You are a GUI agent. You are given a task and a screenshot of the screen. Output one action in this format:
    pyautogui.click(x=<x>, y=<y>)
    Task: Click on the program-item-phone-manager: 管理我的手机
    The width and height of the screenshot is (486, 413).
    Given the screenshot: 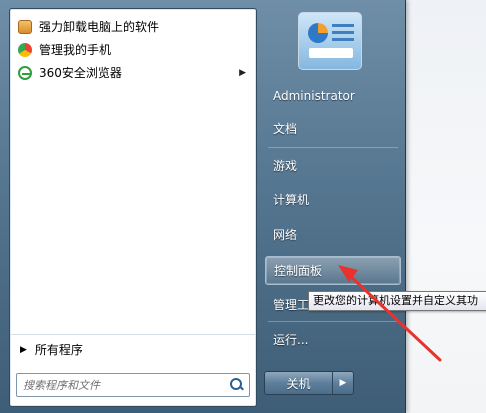 What is the action you would take?
    pyautogui.click(x=133, y=49)
    